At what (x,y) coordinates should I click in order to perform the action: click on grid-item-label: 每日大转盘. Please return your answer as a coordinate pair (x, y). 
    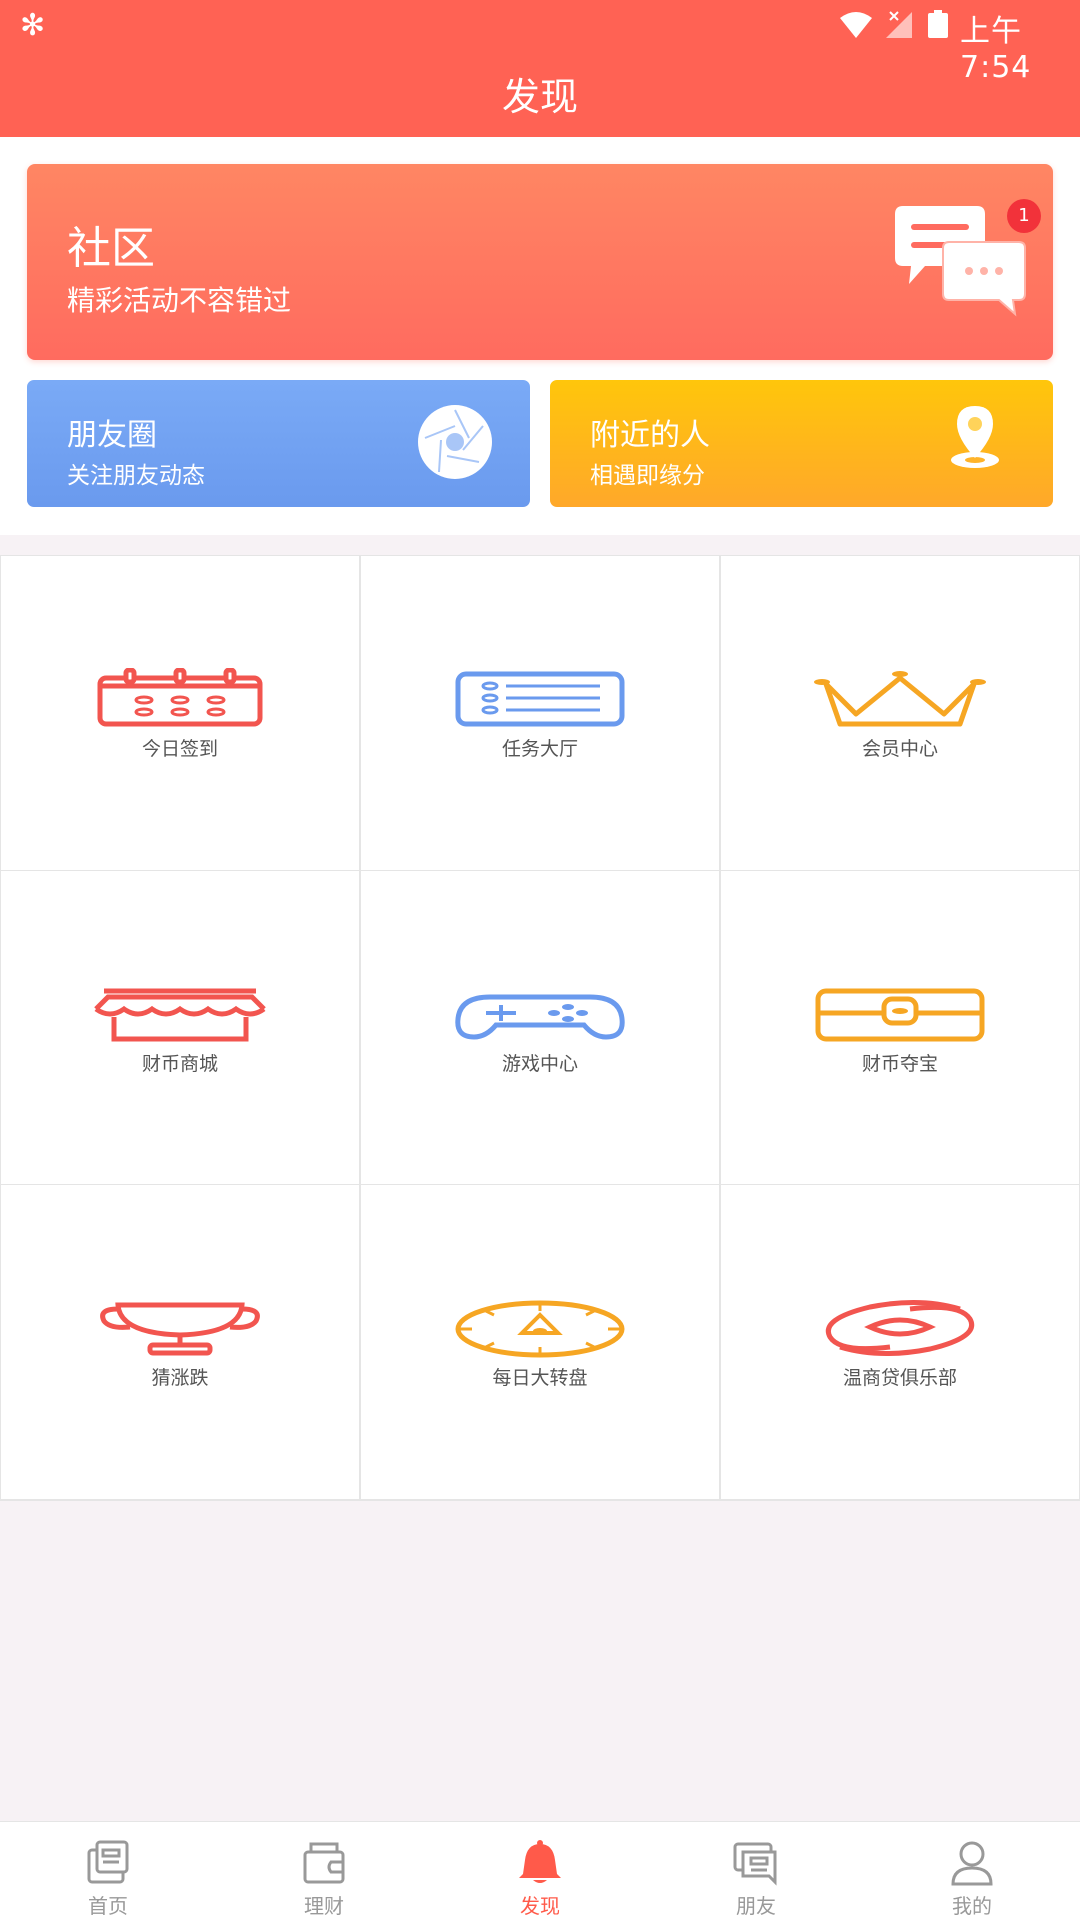
    Looking at the image, I should click on (540, 1378).